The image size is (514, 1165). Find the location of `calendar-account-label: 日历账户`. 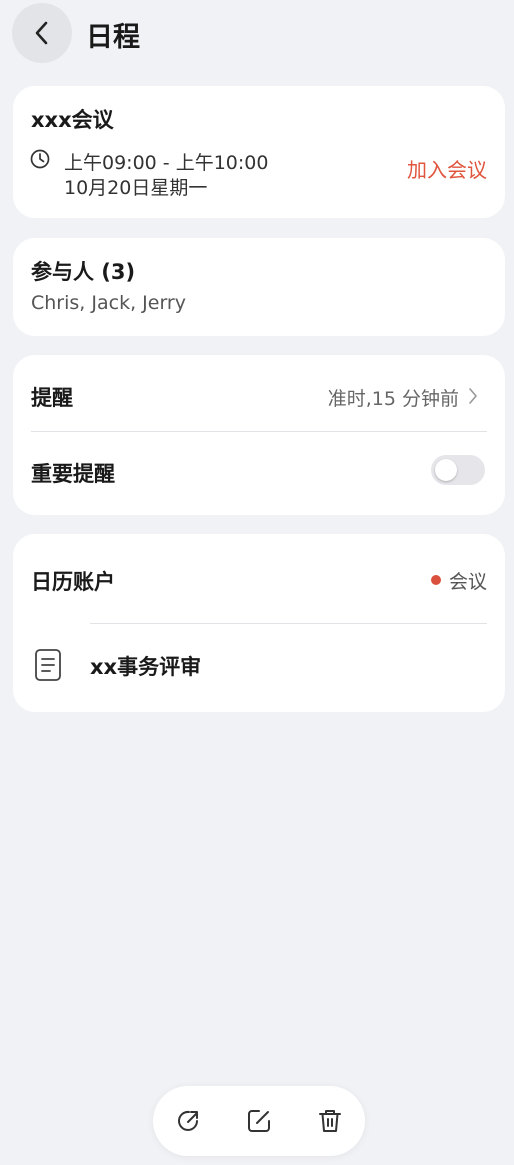

calendar-account-label: 日历账户 is located at coordinates (73, 582).